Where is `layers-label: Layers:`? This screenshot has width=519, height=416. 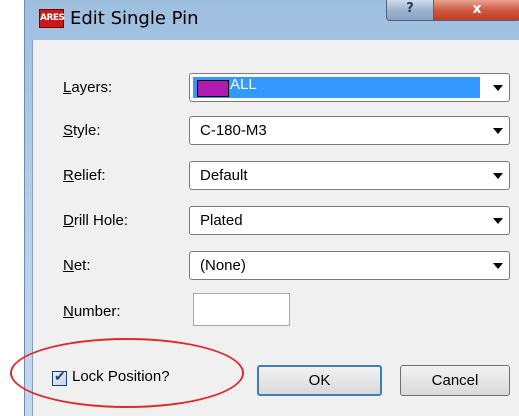 layers-label: Layers: is located at coordinates (88, 87).